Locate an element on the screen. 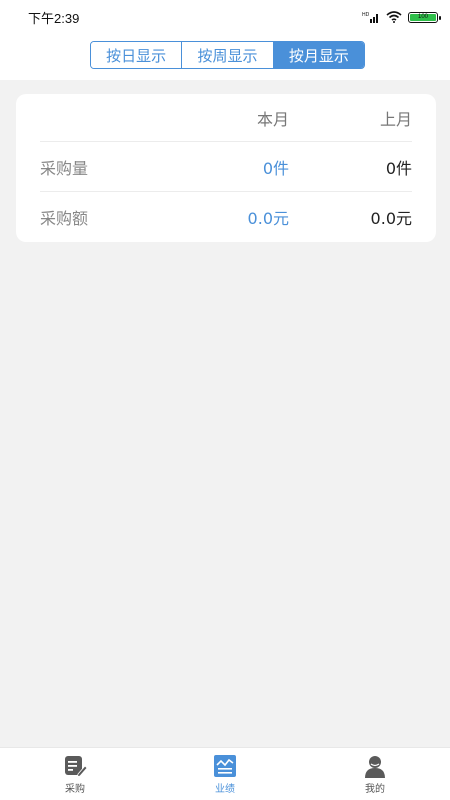 The width and height of the screenshot is (450, 800). bottom-tab-bar: 采购 业绩 我的 is located at coordinates (225, 773).